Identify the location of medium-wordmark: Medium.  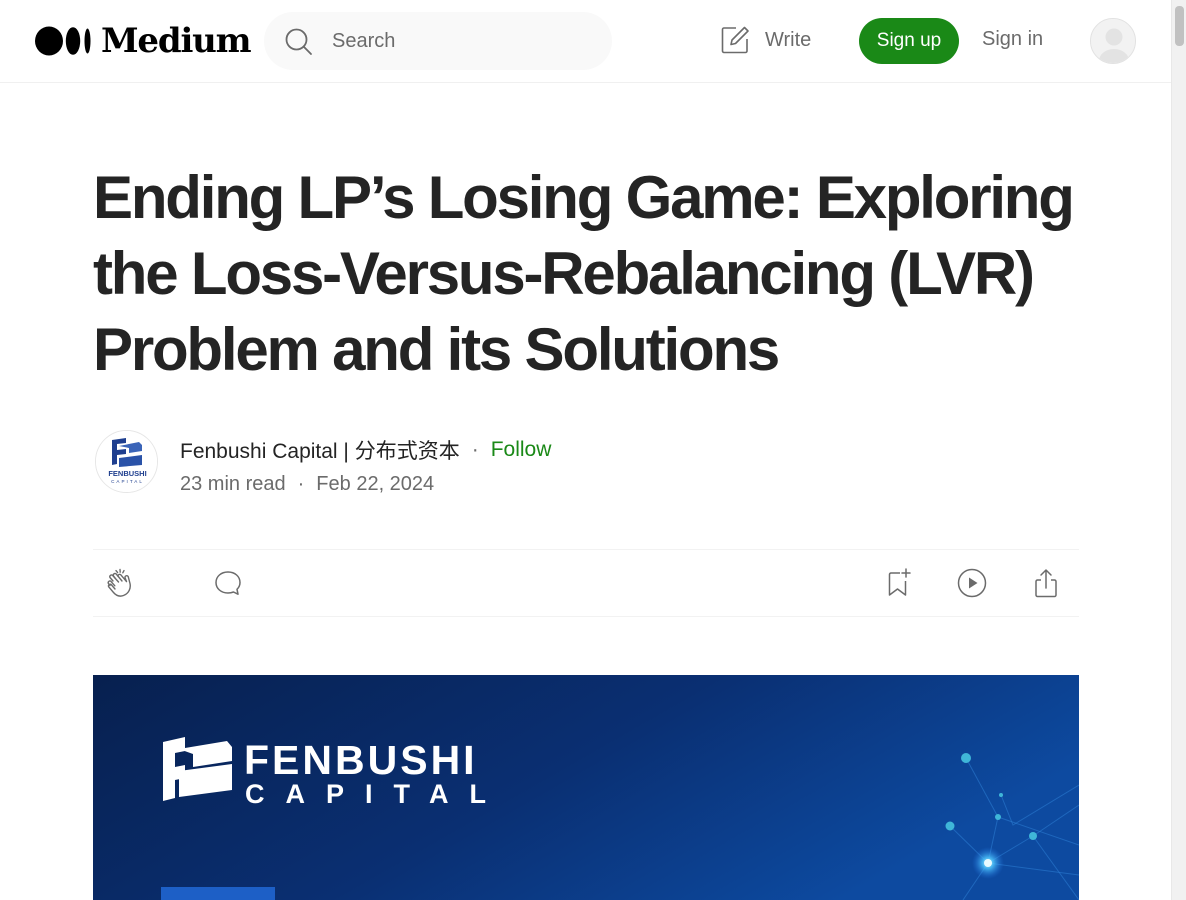
(176, 41).